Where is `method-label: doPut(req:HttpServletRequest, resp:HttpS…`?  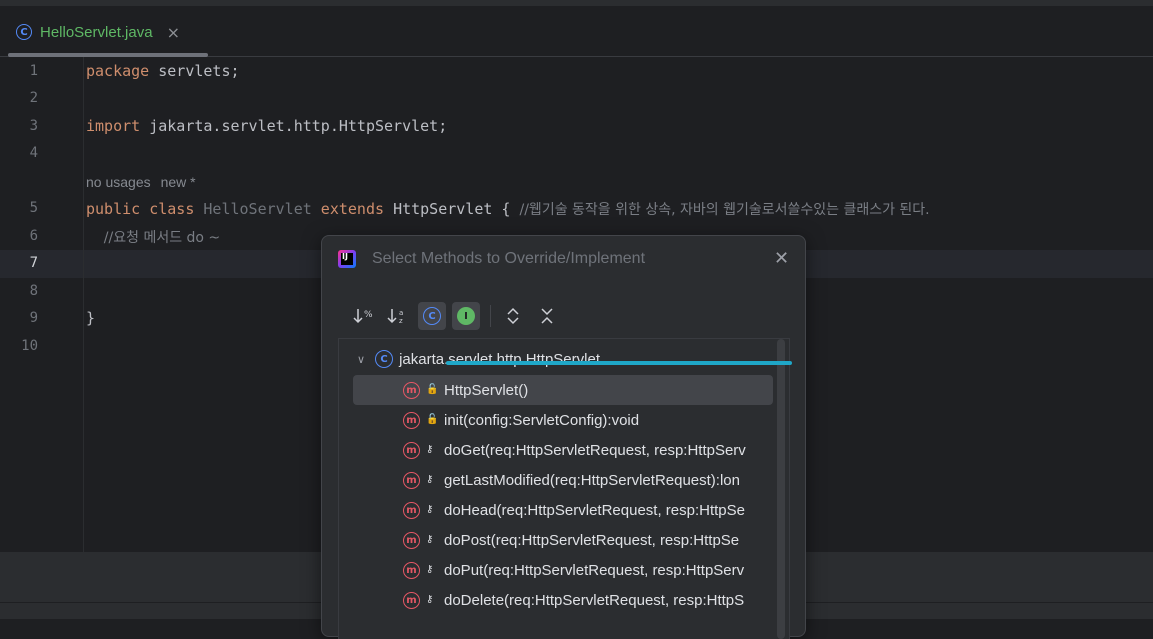 method-label: doPut(req:HttpServletRequest, resp:HttpS… is located at coordinates (594, 570).